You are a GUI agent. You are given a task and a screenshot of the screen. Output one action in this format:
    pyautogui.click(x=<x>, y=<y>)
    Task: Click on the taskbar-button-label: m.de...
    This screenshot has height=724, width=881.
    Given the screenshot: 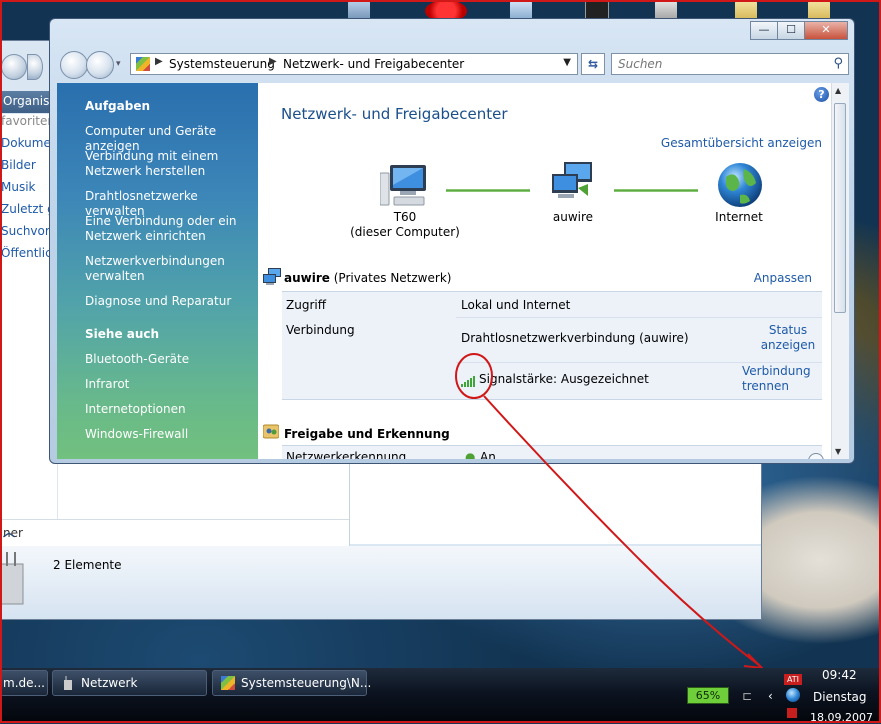 What is the action you would take?
    pyautogui.click(x=24, y=683)
    